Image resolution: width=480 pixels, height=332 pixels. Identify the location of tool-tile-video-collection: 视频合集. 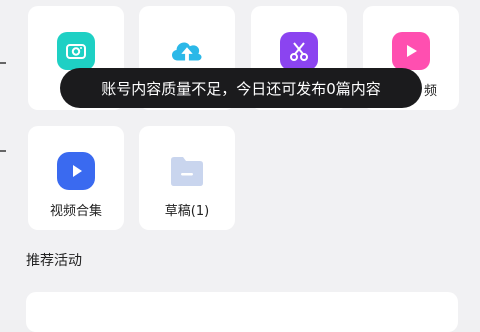
(76, 178).